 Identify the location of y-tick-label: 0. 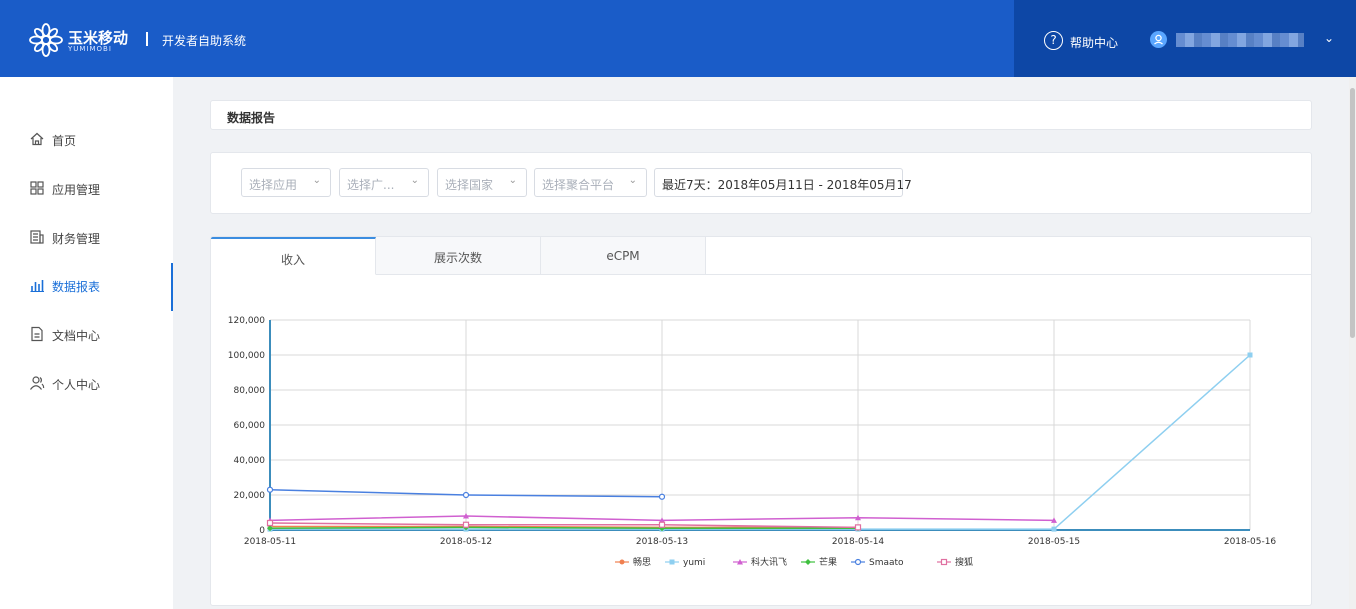
(262, 531).